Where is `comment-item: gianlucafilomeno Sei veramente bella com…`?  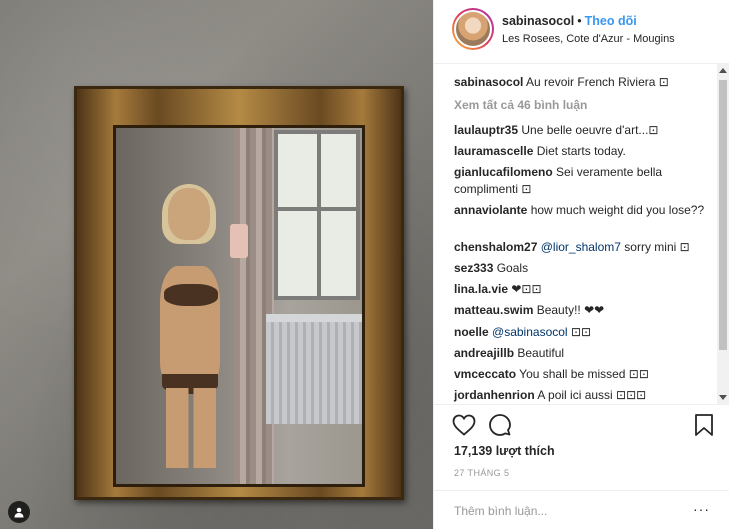
comment-item: gianlucafilomeno Sei veramente bella com… is located at coordinates (583, 181).